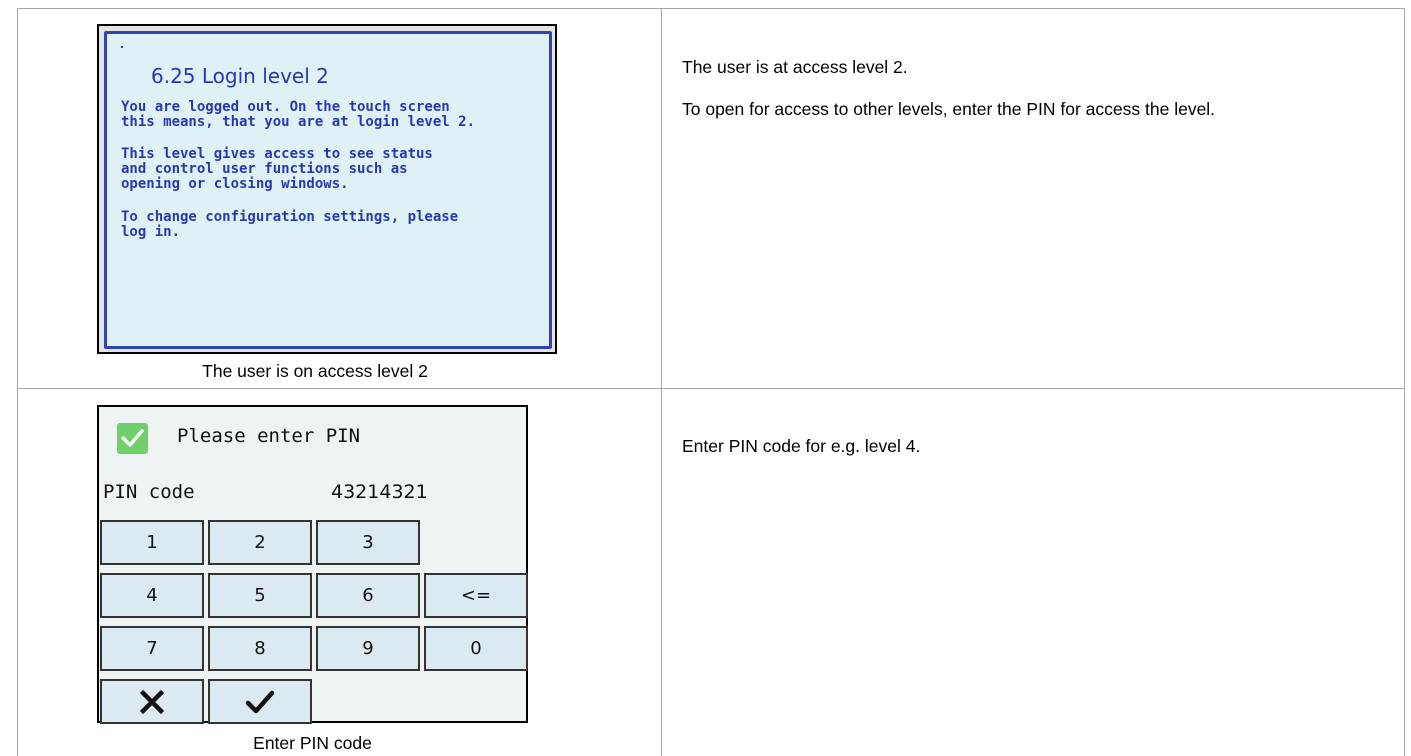  I want to click on key-9: 9, so click(368, 648).